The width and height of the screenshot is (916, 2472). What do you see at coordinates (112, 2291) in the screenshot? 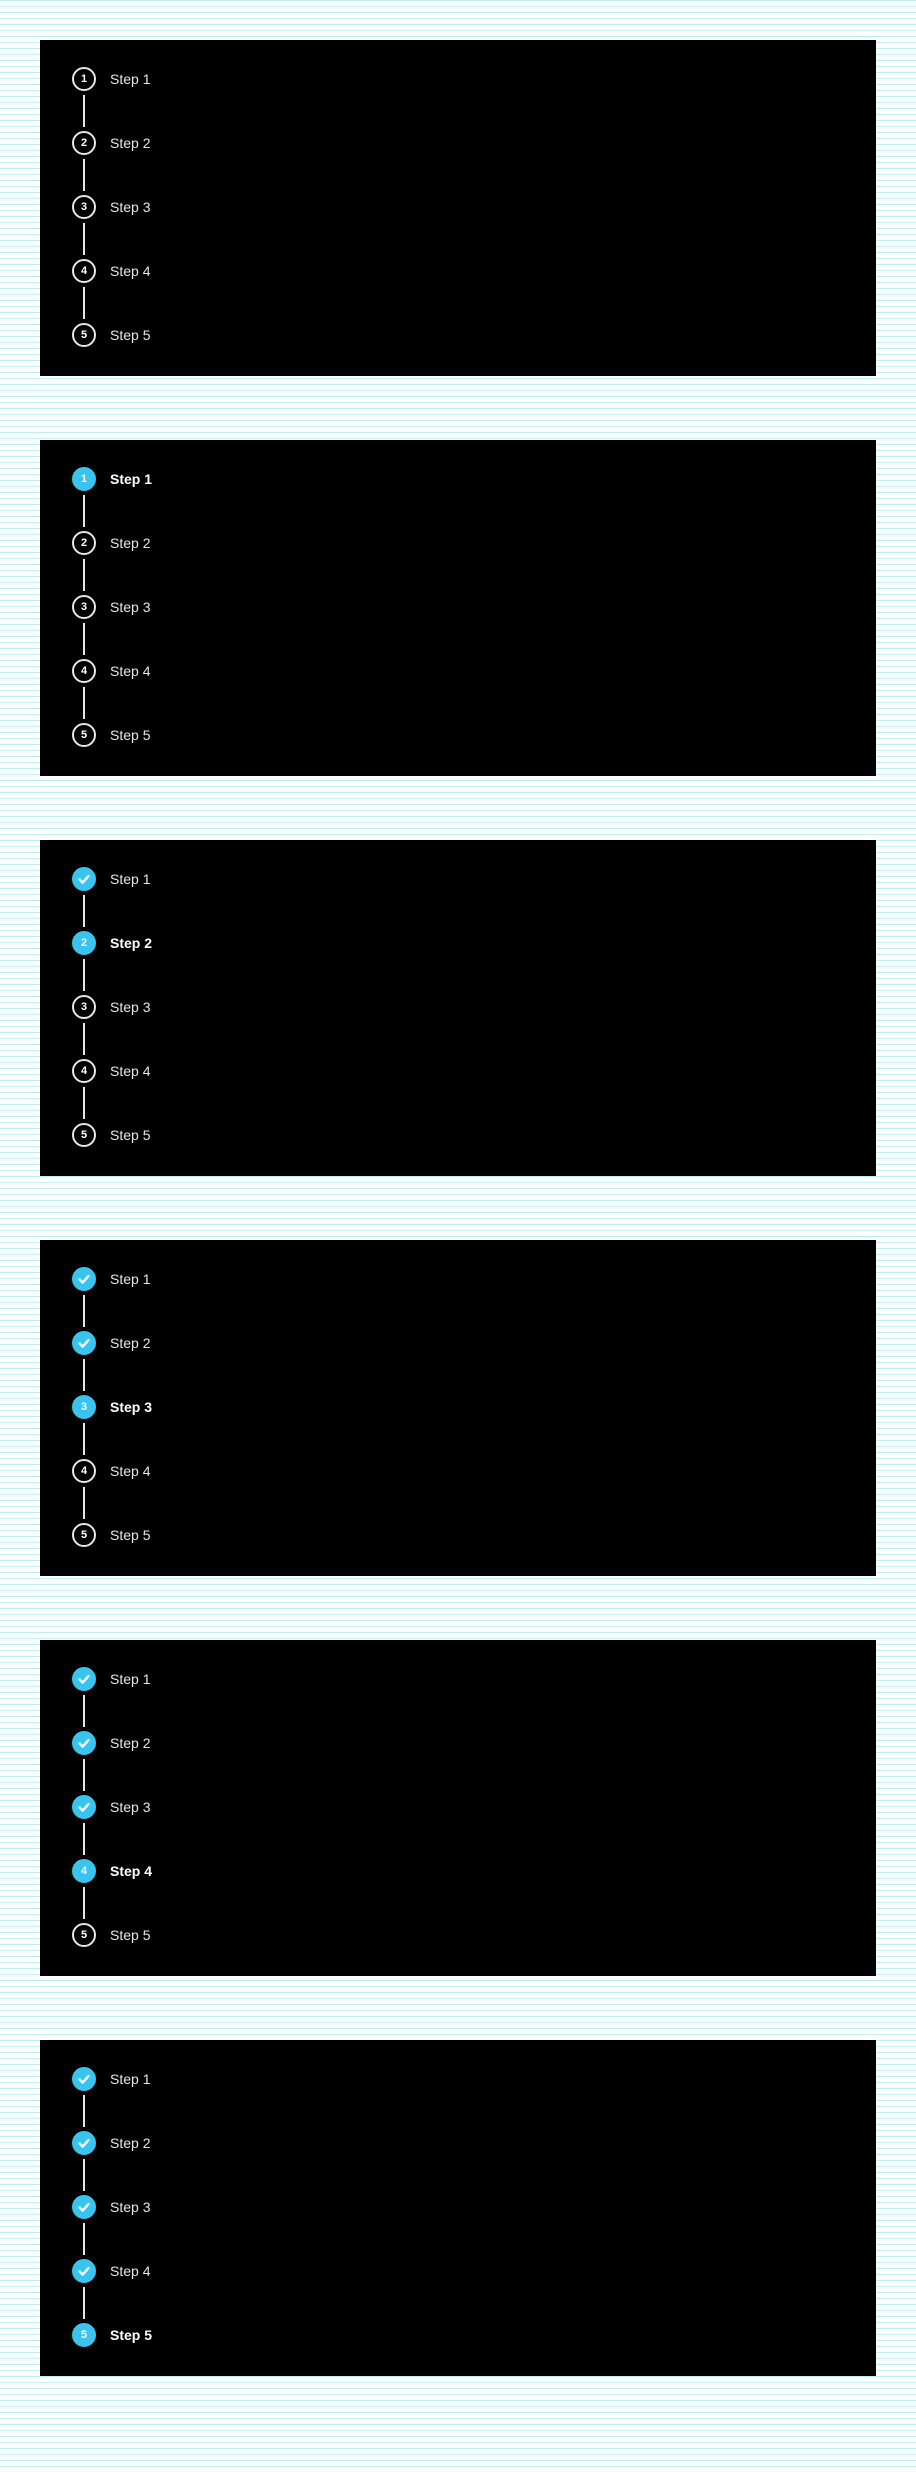
I see `step-item: Step 4` at bounding box center [112, 2291].